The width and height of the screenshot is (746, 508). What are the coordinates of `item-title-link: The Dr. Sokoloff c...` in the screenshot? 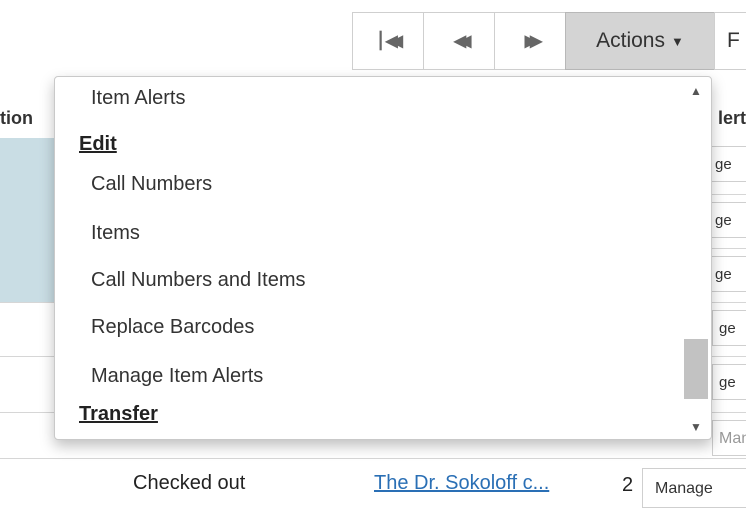 It's located at (461, 483).